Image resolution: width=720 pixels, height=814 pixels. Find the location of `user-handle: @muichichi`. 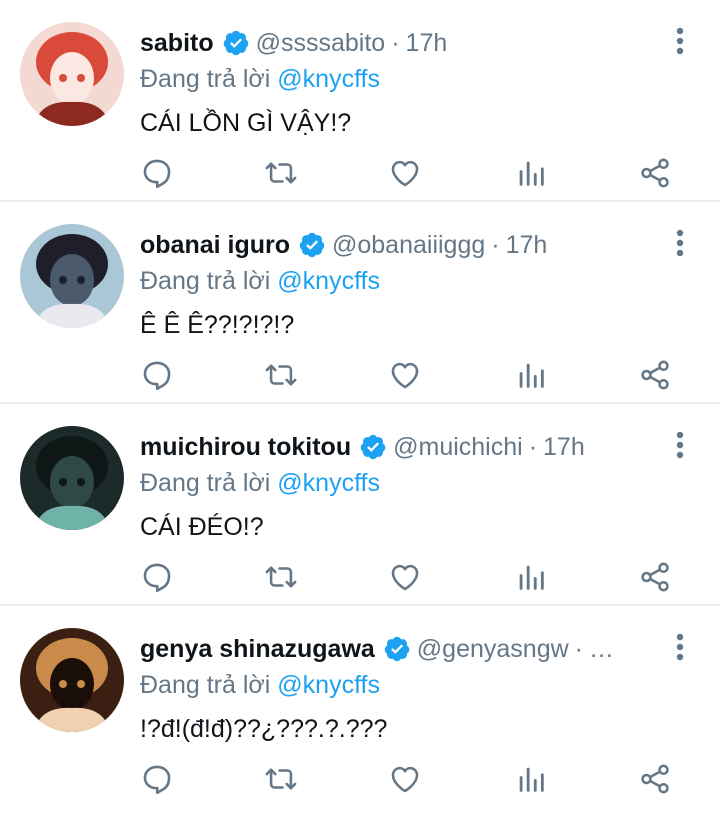

user-handle: @muichichi is located at coordinates (458, 447).